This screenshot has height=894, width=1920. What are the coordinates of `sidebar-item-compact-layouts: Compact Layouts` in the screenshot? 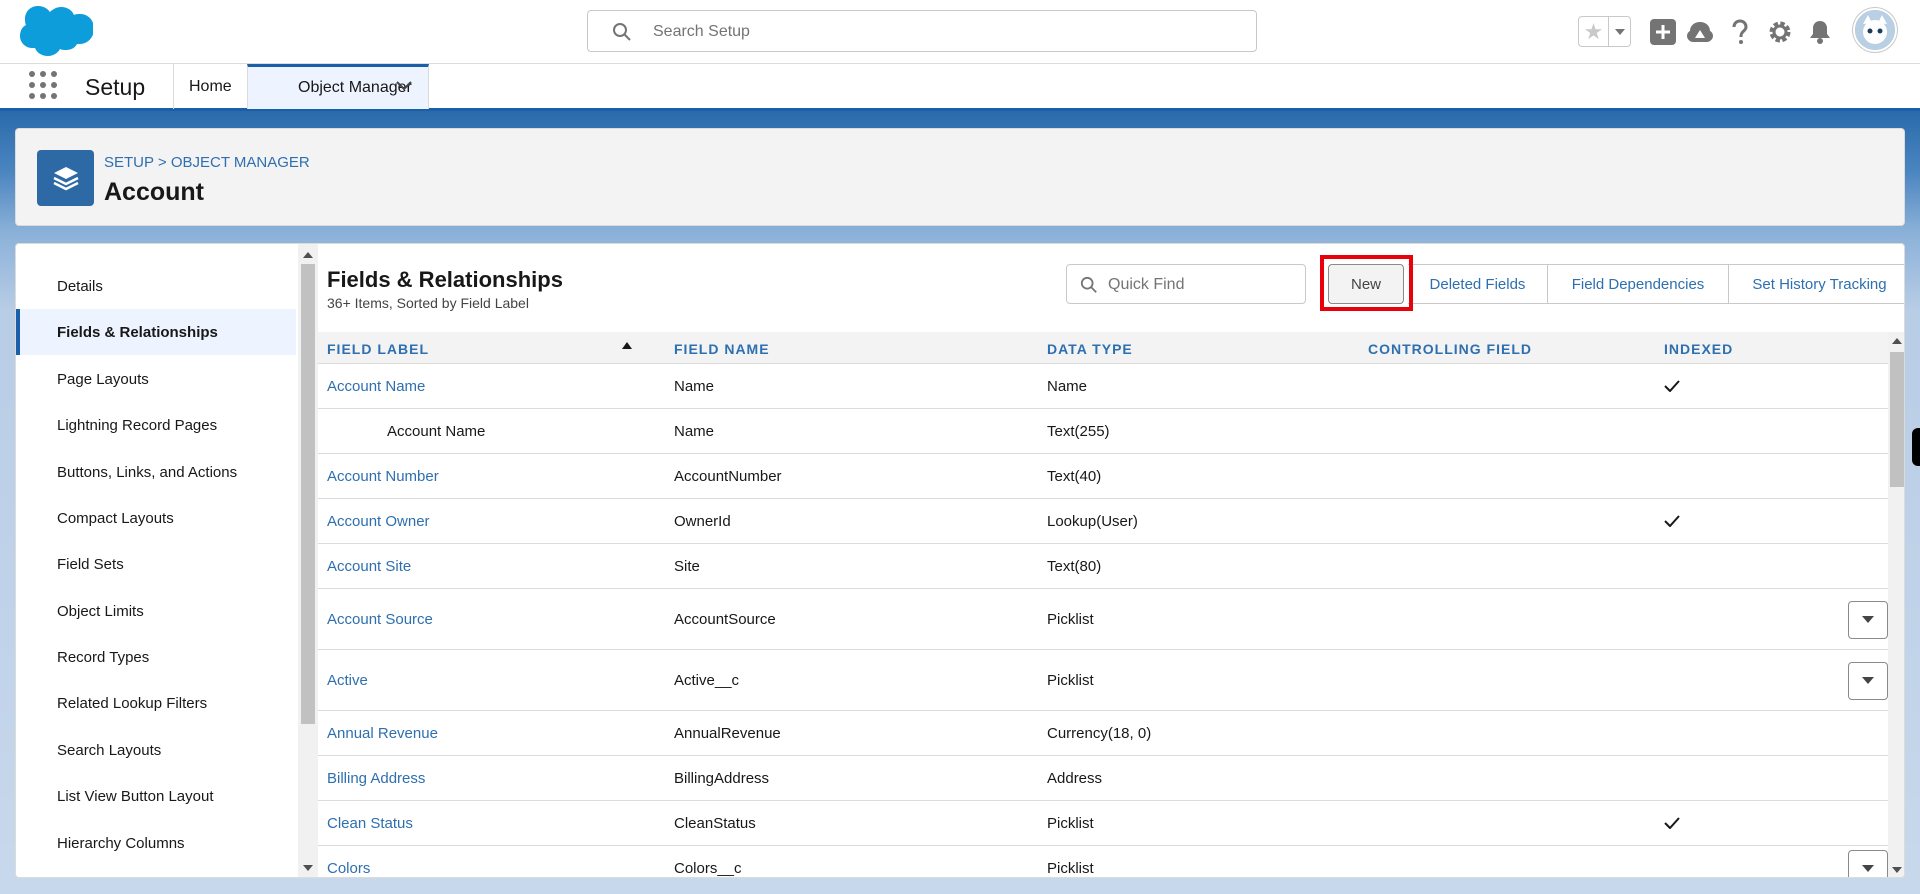 It's located at (156, 518).